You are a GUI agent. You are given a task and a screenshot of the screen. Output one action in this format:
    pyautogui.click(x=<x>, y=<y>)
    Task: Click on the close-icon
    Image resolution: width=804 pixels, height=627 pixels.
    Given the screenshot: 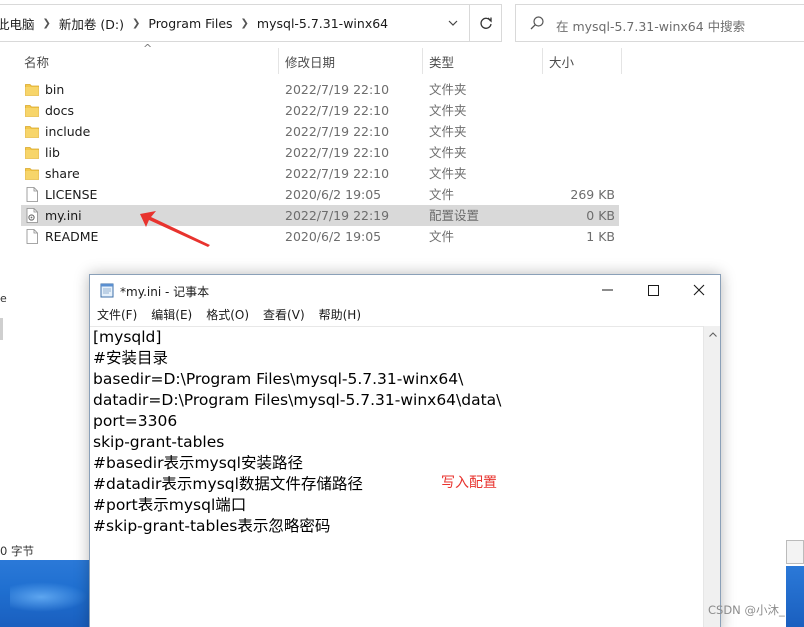 What is the action you would take?
    pyautogui.click(x=699, y=290)
    